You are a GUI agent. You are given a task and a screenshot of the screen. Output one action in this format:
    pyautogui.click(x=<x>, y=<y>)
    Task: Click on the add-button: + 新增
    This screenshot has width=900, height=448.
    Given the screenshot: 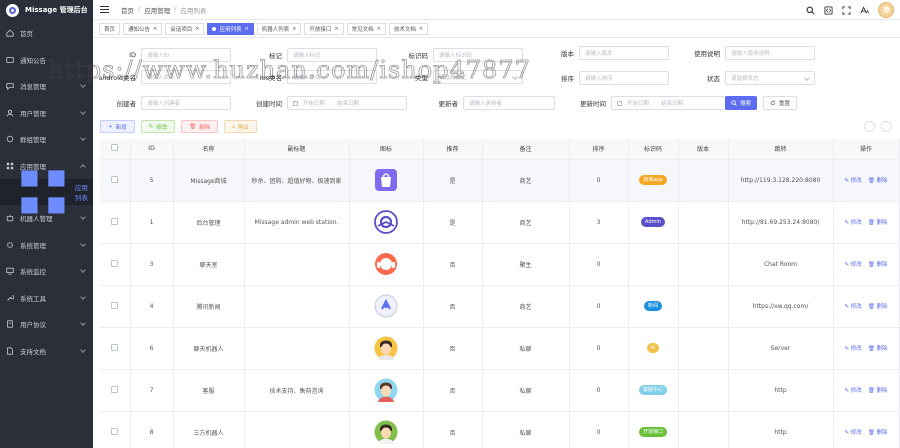 What is the action you would take?
    pyautogui.click(x=117, y=126)
    